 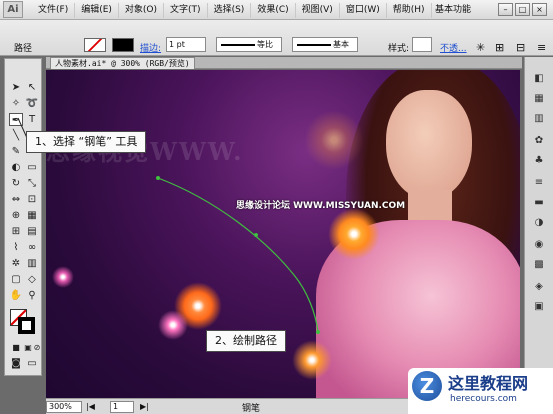 I want to click on symbol-sprayer-tool-icon: ✲, so click(x=16, y=263).